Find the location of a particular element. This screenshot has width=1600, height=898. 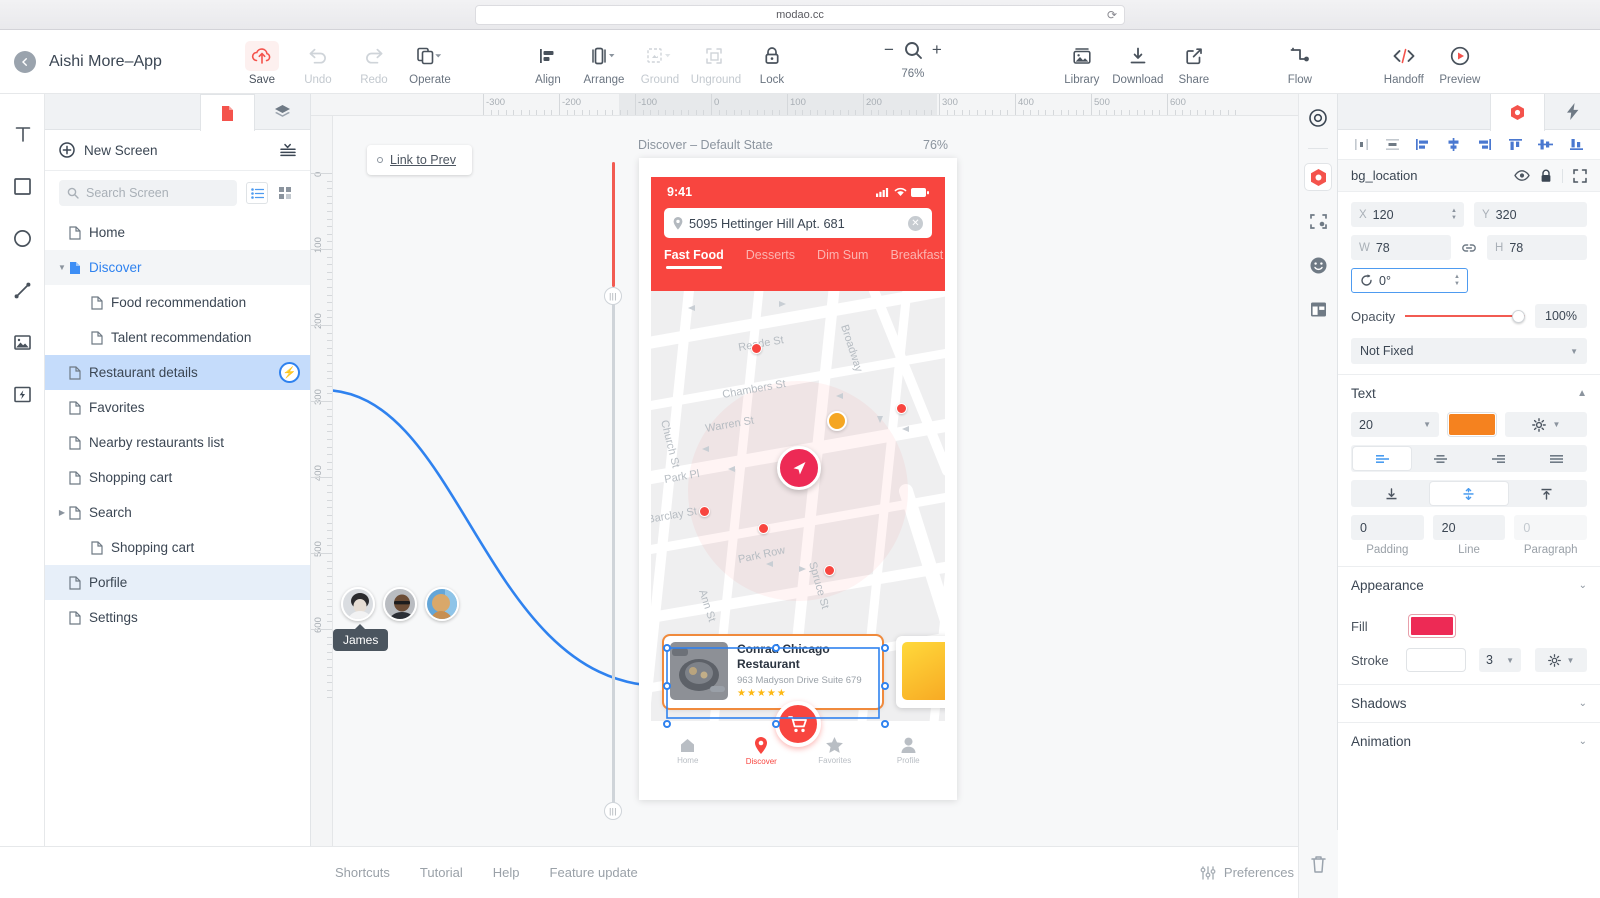

text-align-center-icon is located at coordinates (1440, 458).